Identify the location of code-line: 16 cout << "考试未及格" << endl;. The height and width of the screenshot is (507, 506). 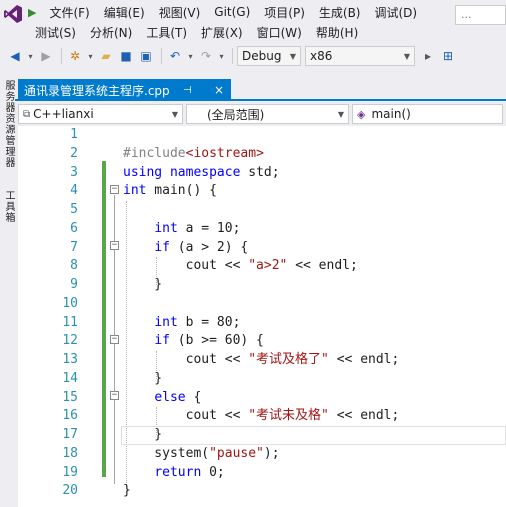
(262, 416).